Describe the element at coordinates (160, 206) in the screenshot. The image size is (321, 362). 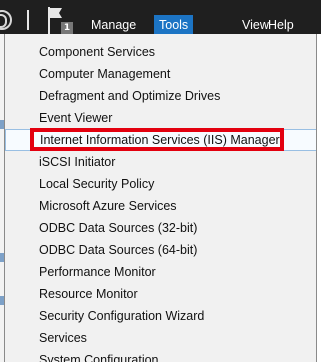
I see `menu-item-microsoft-azure-services: Microsoft Azure Services` at that location.